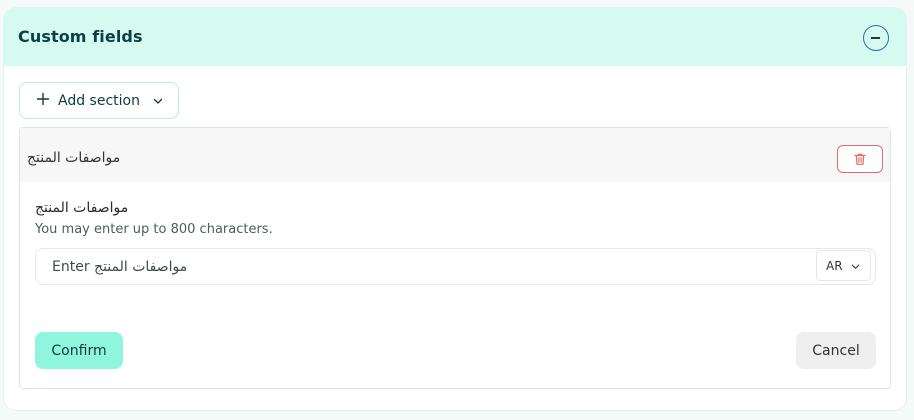  What do you see at coordinates (74, 158) in the screenshot?
I see `section-title: مواصفات المنتج` at bounding box center [74, 158].